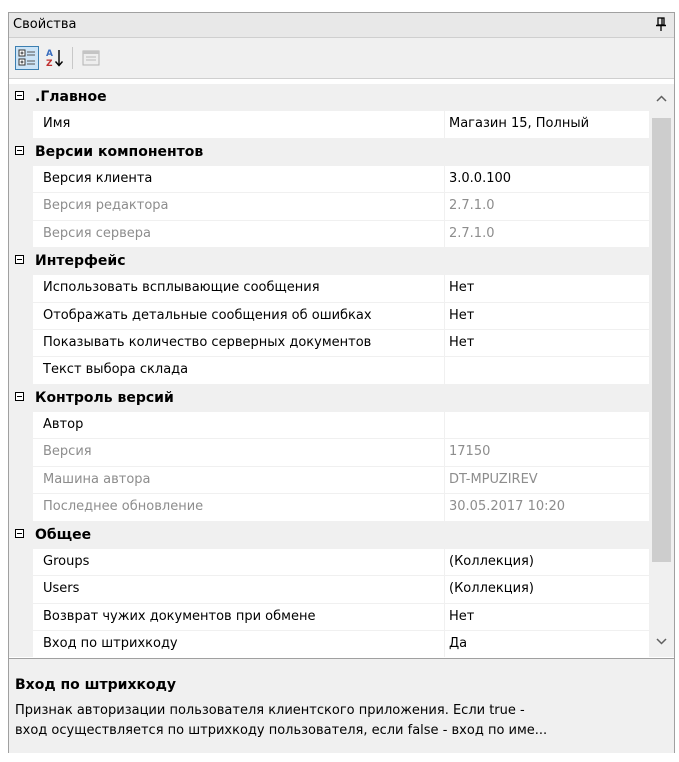 This screenshot has width=679, height=762. What do you see at coordinates (341, 25) in the screenshot?
I see `panel-titlebar: Свойства` at bounding box center [341, 25].